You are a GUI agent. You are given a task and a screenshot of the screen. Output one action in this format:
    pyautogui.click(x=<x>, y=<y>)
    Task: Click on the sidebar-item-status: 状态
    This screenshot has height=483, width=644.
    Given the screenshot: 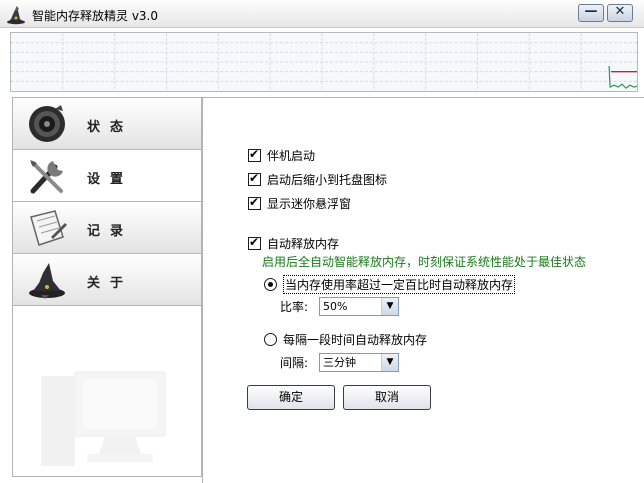 What is the action you would take?
    pyautogui.click(x=107, y=124)
    